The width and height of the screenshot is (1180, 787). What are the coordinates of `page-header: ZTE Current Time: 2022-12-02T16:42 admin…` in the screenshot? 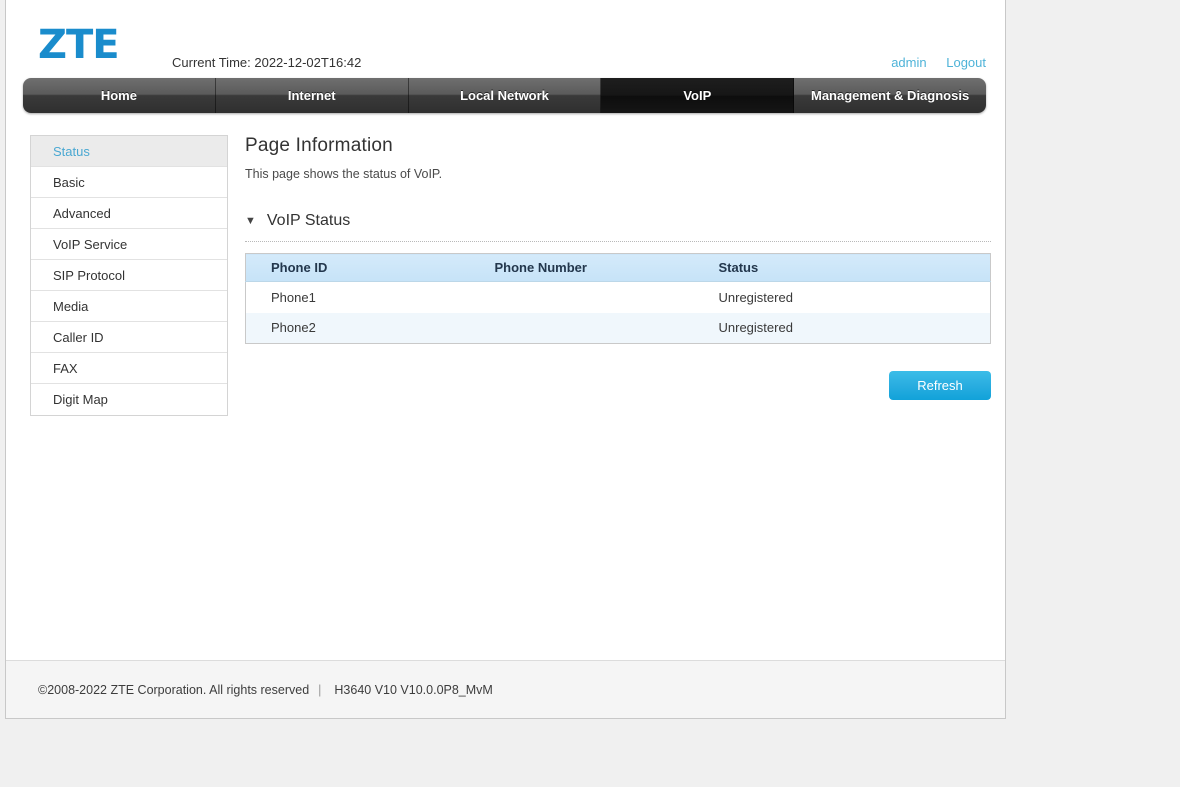 It's located at (505, 39).